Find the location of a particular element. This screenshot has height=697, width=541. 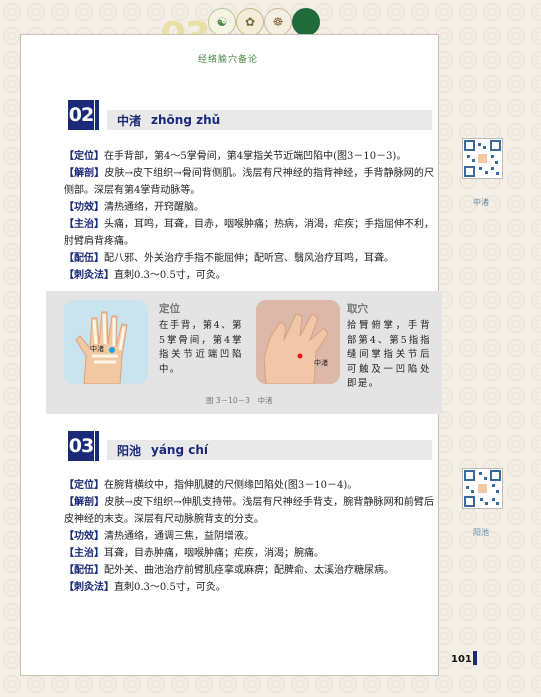

herb-icon: ✿ is located at coordinates (250, 22).